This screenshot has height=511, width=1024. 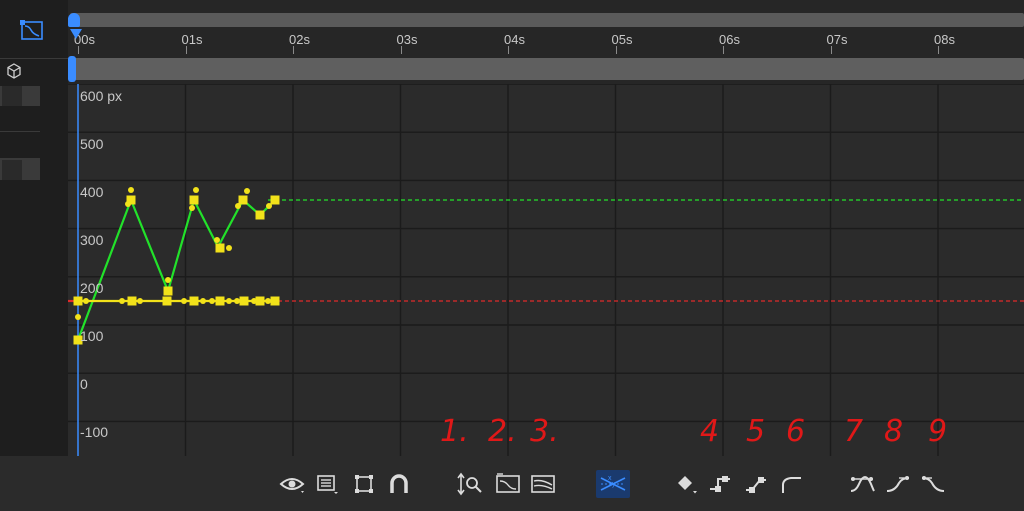 What do you see at coordinates (470, 484) in the screenshot?
I see `zoom-vertical-icon` at bounding box center [470, 484].